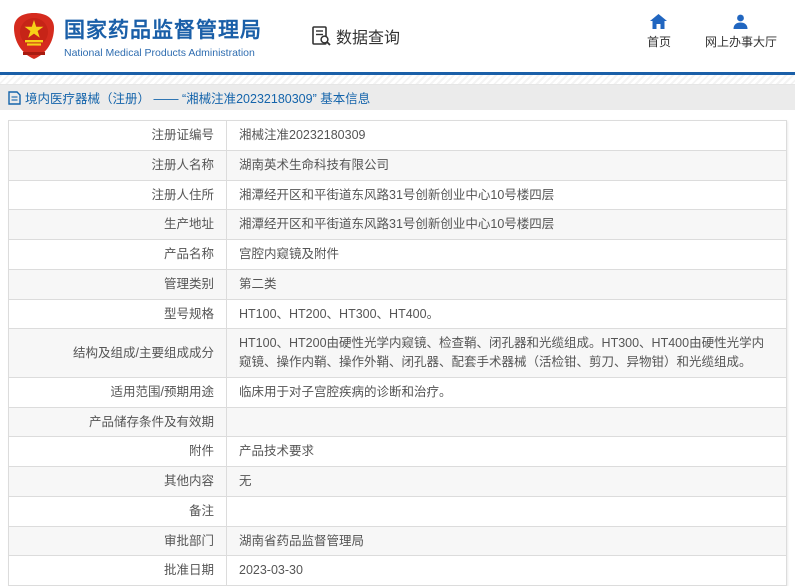 This screenshot has height=586, width=795. What do you see at coordinates (117, 314) in the screenshot?
I see `row-label: 型号规格` at bounding box center [117, 314].